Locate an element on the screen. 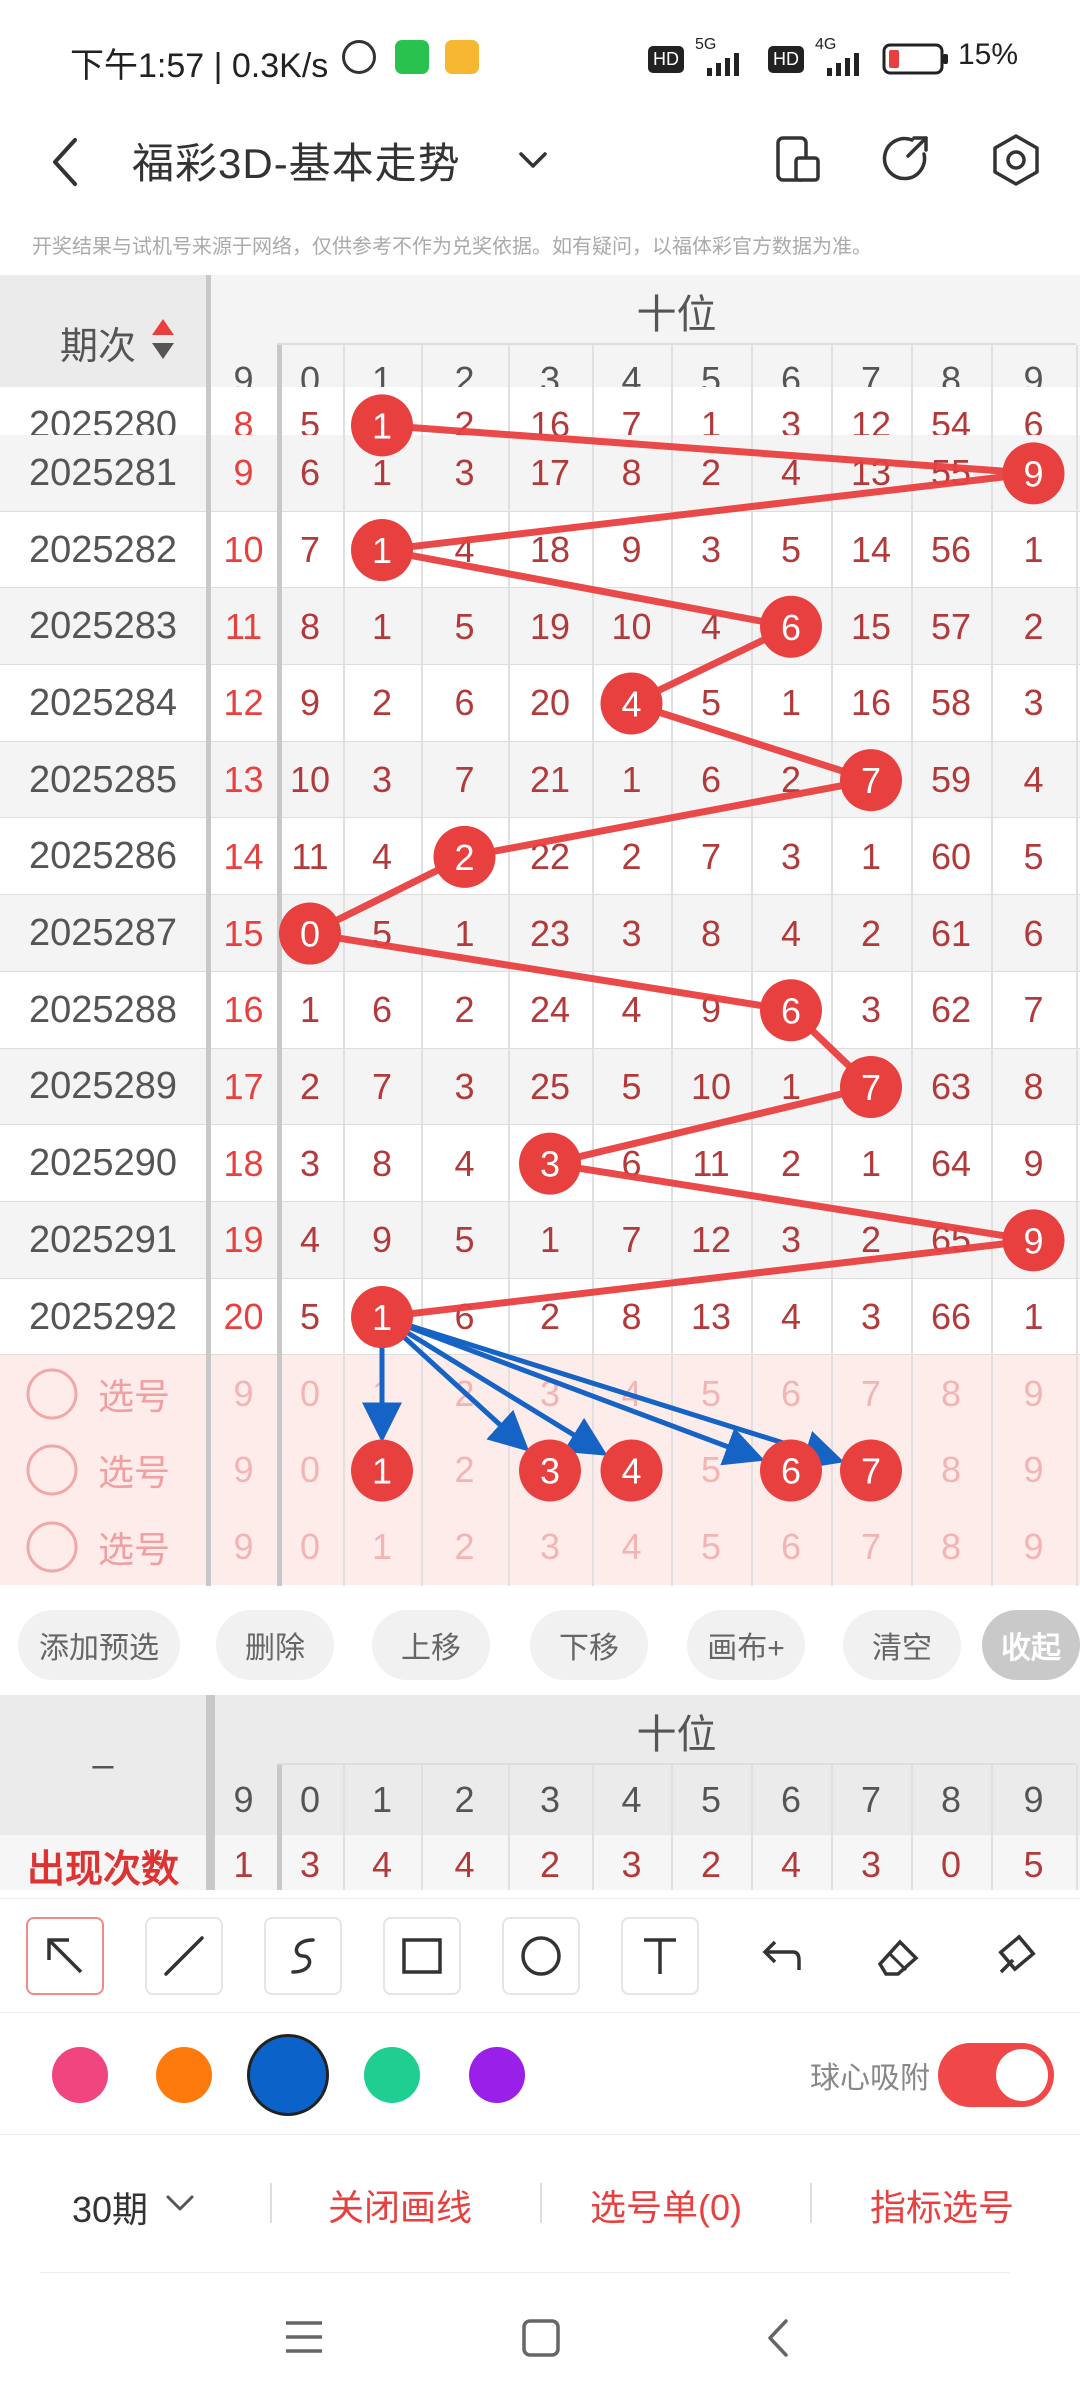  stats-value: 3 is located at coordinates (631, 1864).